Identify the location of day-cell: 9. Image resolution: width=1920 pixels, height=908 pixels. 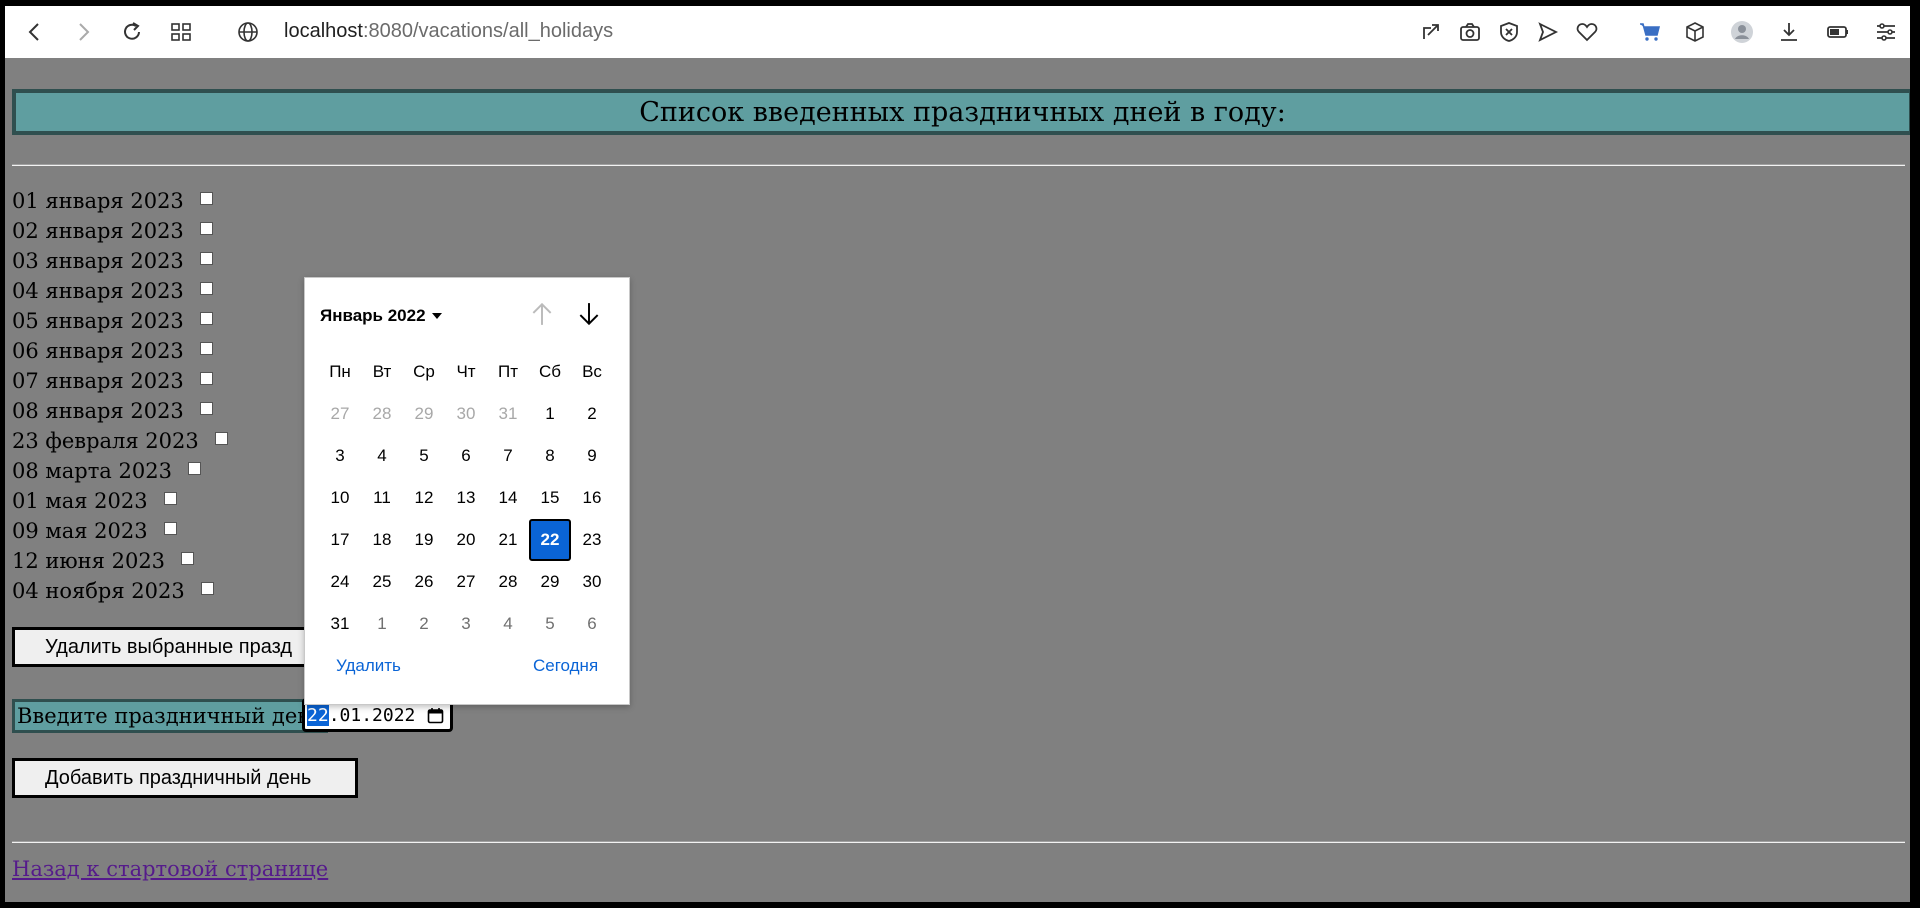
(592, 456).